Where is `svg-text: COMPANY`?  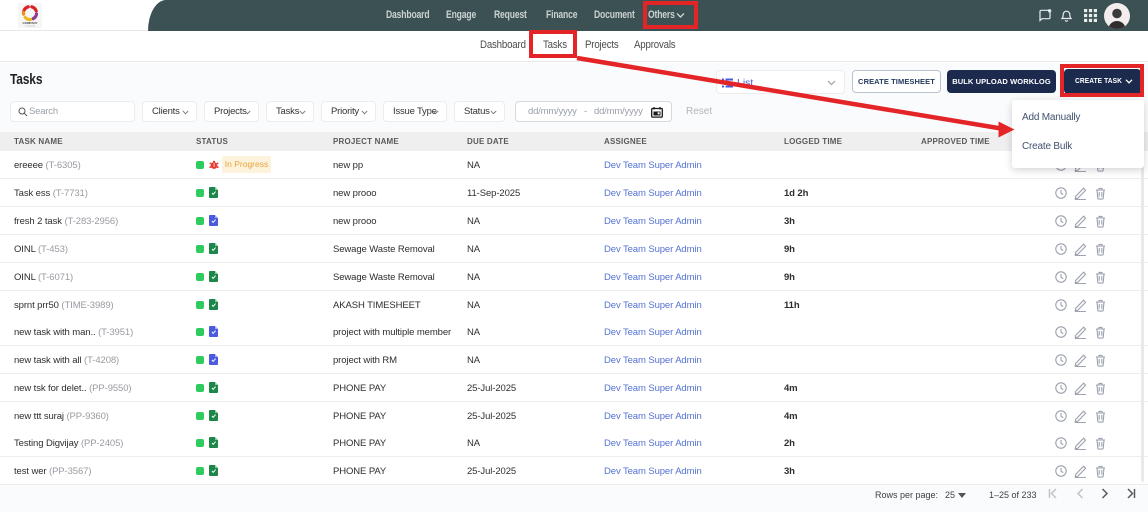
svg-text: COMPANY is located at coordinates (29, 23).